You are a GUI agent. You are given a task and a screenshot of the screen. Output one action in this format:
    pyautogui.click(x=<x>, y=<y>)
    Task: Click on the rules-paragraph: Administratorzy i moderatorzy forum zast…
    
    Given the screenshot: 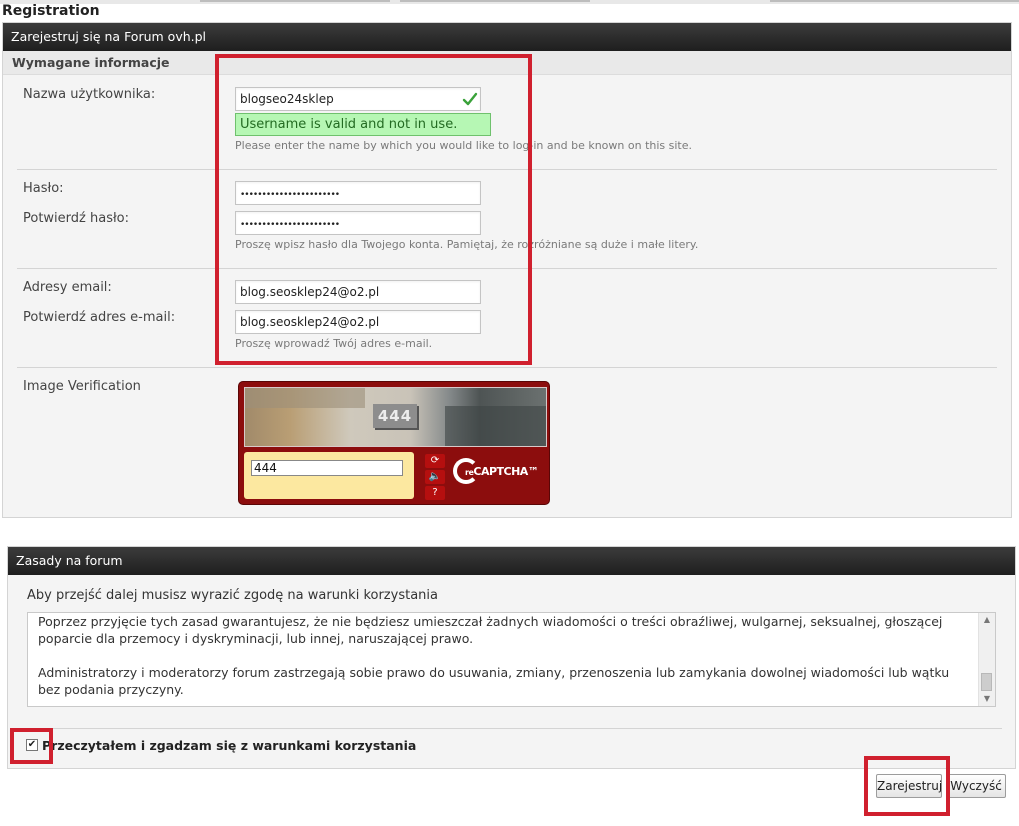 What is the action you would take?
    pyautogui.click(x=494, y=681)
    